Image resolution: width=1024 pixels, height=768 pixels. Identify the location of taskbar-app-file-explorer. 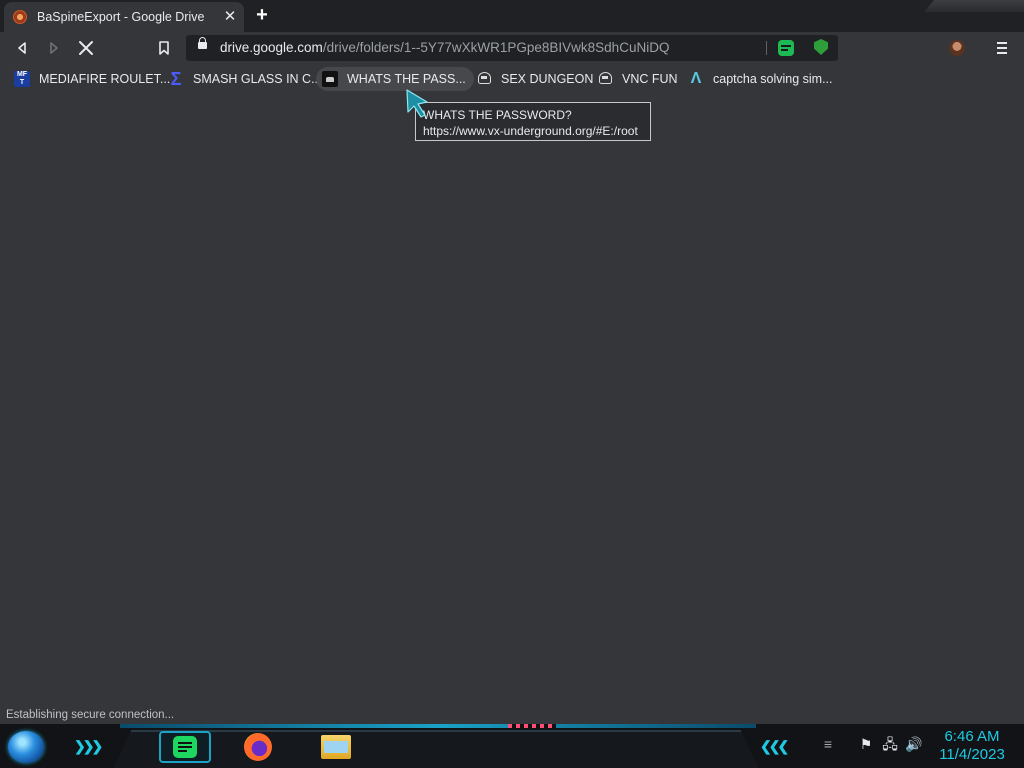
(336, 747).